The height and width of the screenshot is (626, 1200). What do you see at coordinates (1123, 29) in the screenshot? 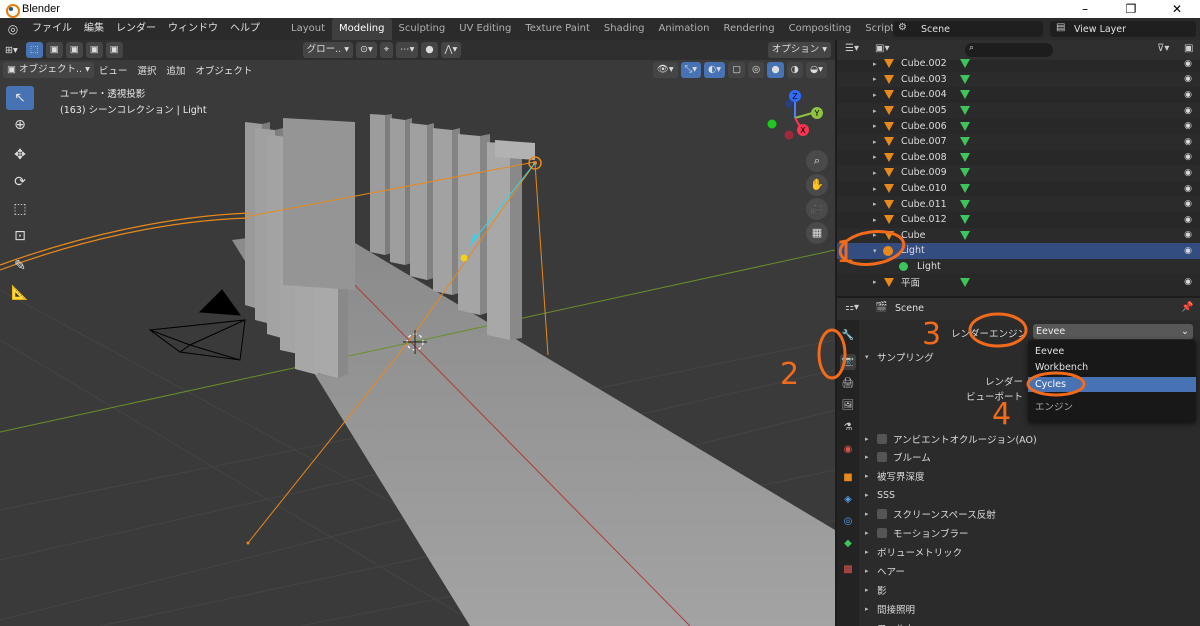
I see `view-layer-selector: ▤ View Layer` at bounding box center [1123, 29].